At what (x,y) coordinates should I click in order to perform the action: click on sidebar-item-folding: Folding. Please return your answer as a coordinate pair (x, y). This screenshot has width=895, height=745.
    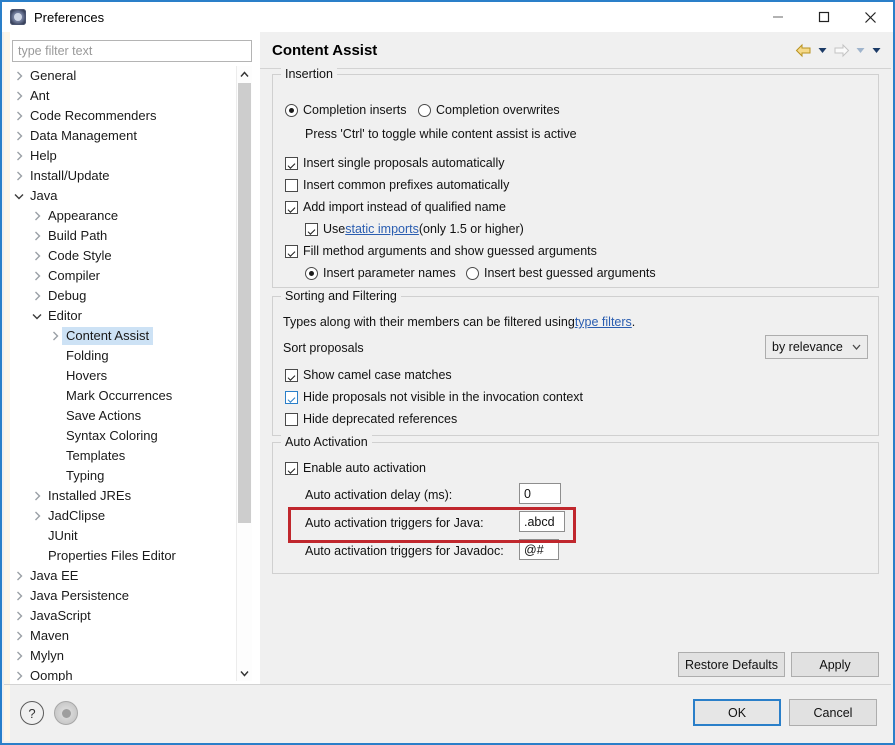
    Looking at the image, I should click on (132, 356).